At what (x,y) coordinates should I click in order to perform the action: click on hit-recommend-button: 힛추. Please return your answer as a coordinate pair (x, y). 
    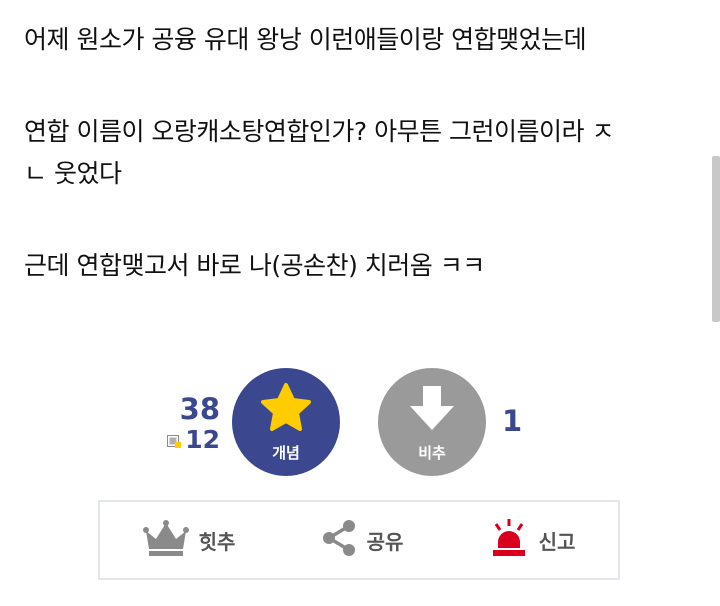
    Looking at the image, I should click on (189, 540).